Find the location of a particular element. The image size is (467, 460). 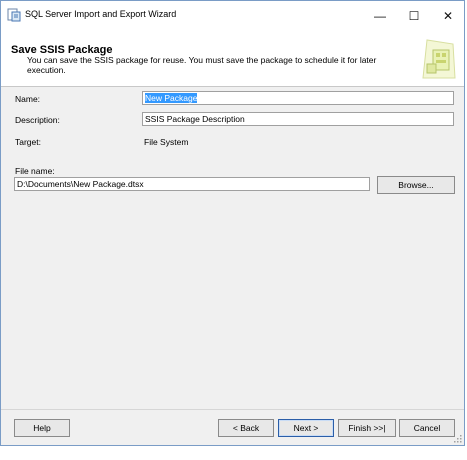

description-input: SSIS Package Description is located at coordinates (298, 119).